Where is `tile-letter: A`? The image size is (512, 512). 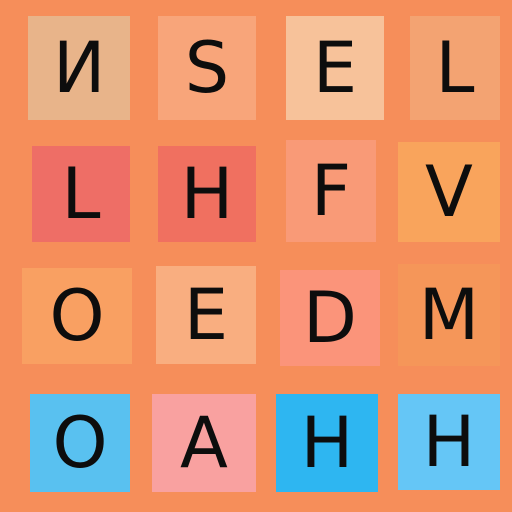 tile-letter: A is located at coordinates (204, 443).